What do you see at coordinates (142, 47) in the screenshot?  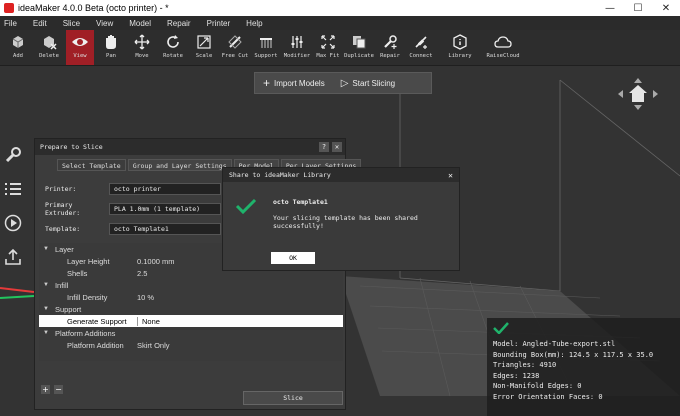 I see `move-button: Move` at bounding box center [142, 47].